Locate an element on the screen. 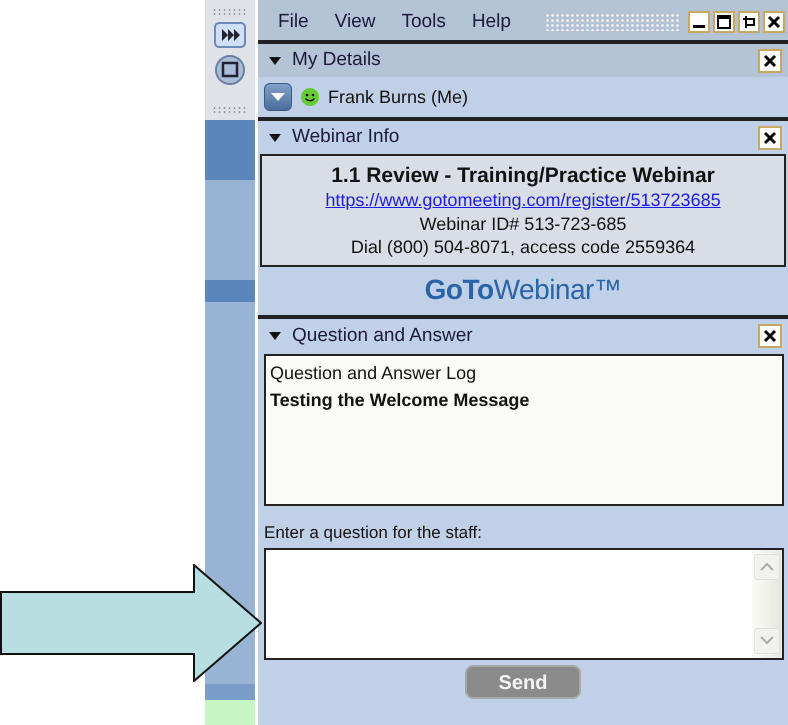 Image resolution: width=788 pixels, height=725 pixels. log-entry: Question and Answer Log is located at coordinates (374, 374).